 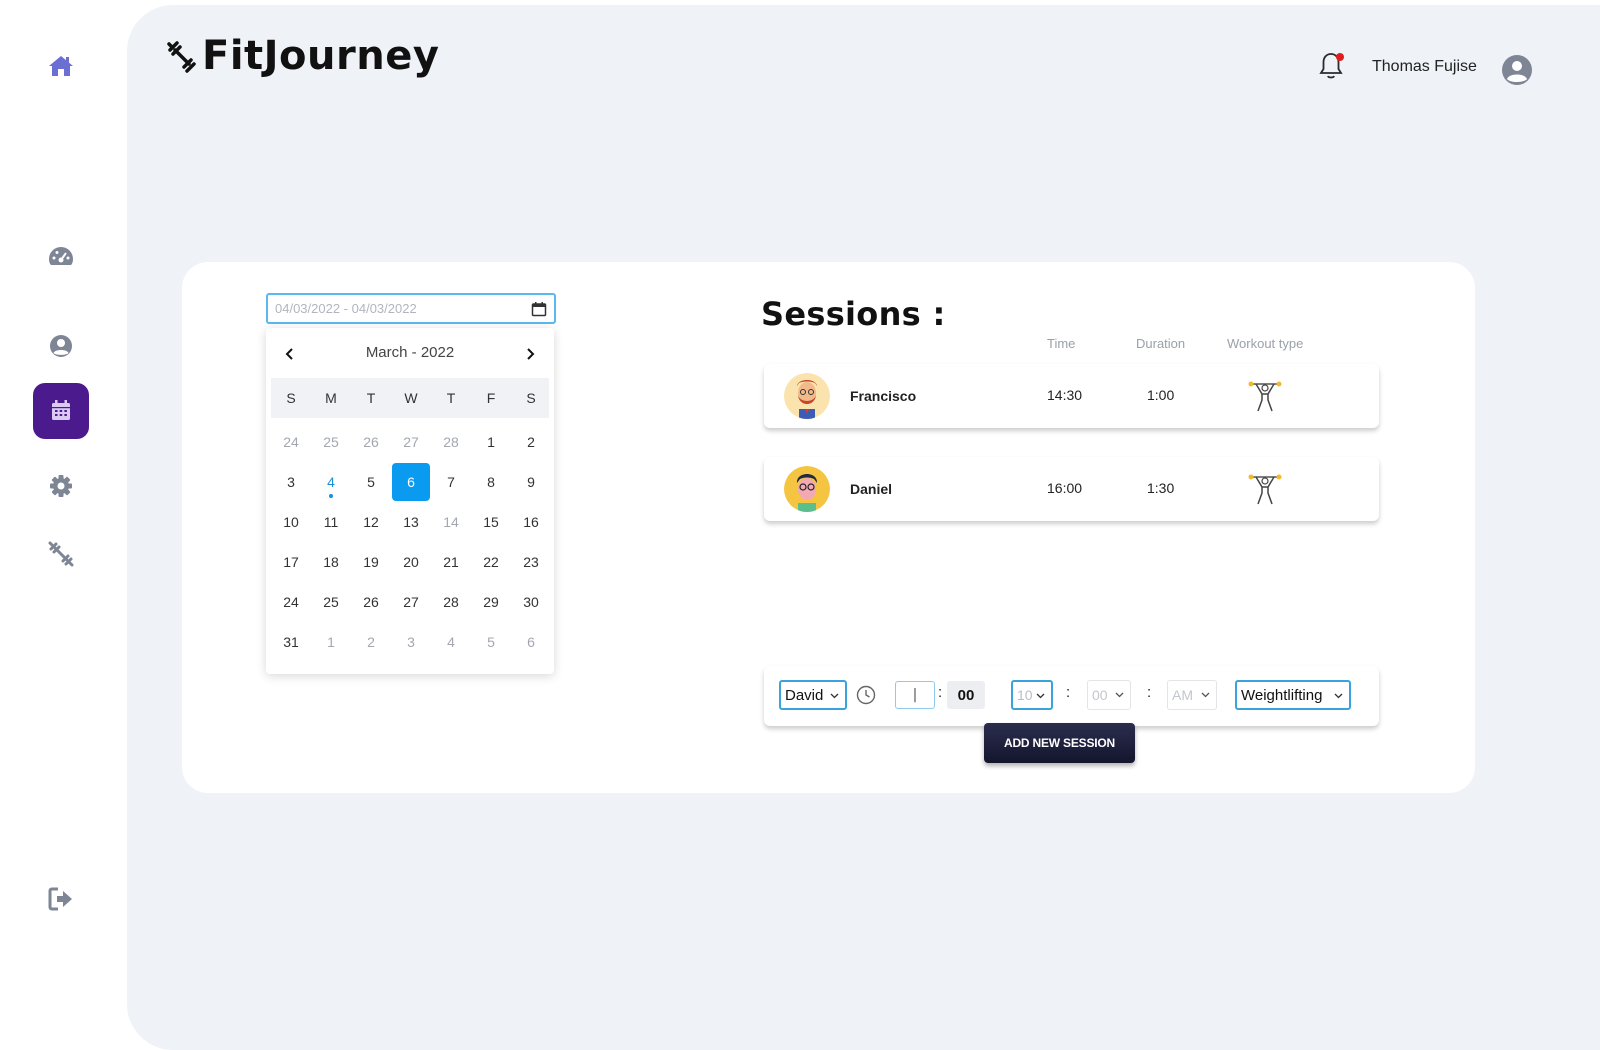 I want to click on user-circle-icon, so click(x=61, y=346).